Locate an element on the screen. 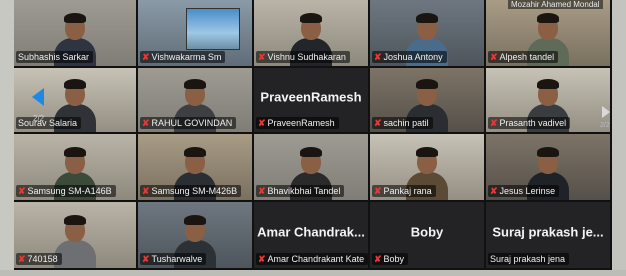  previous-page-arrow-icon is located at coordinates (38, 97).